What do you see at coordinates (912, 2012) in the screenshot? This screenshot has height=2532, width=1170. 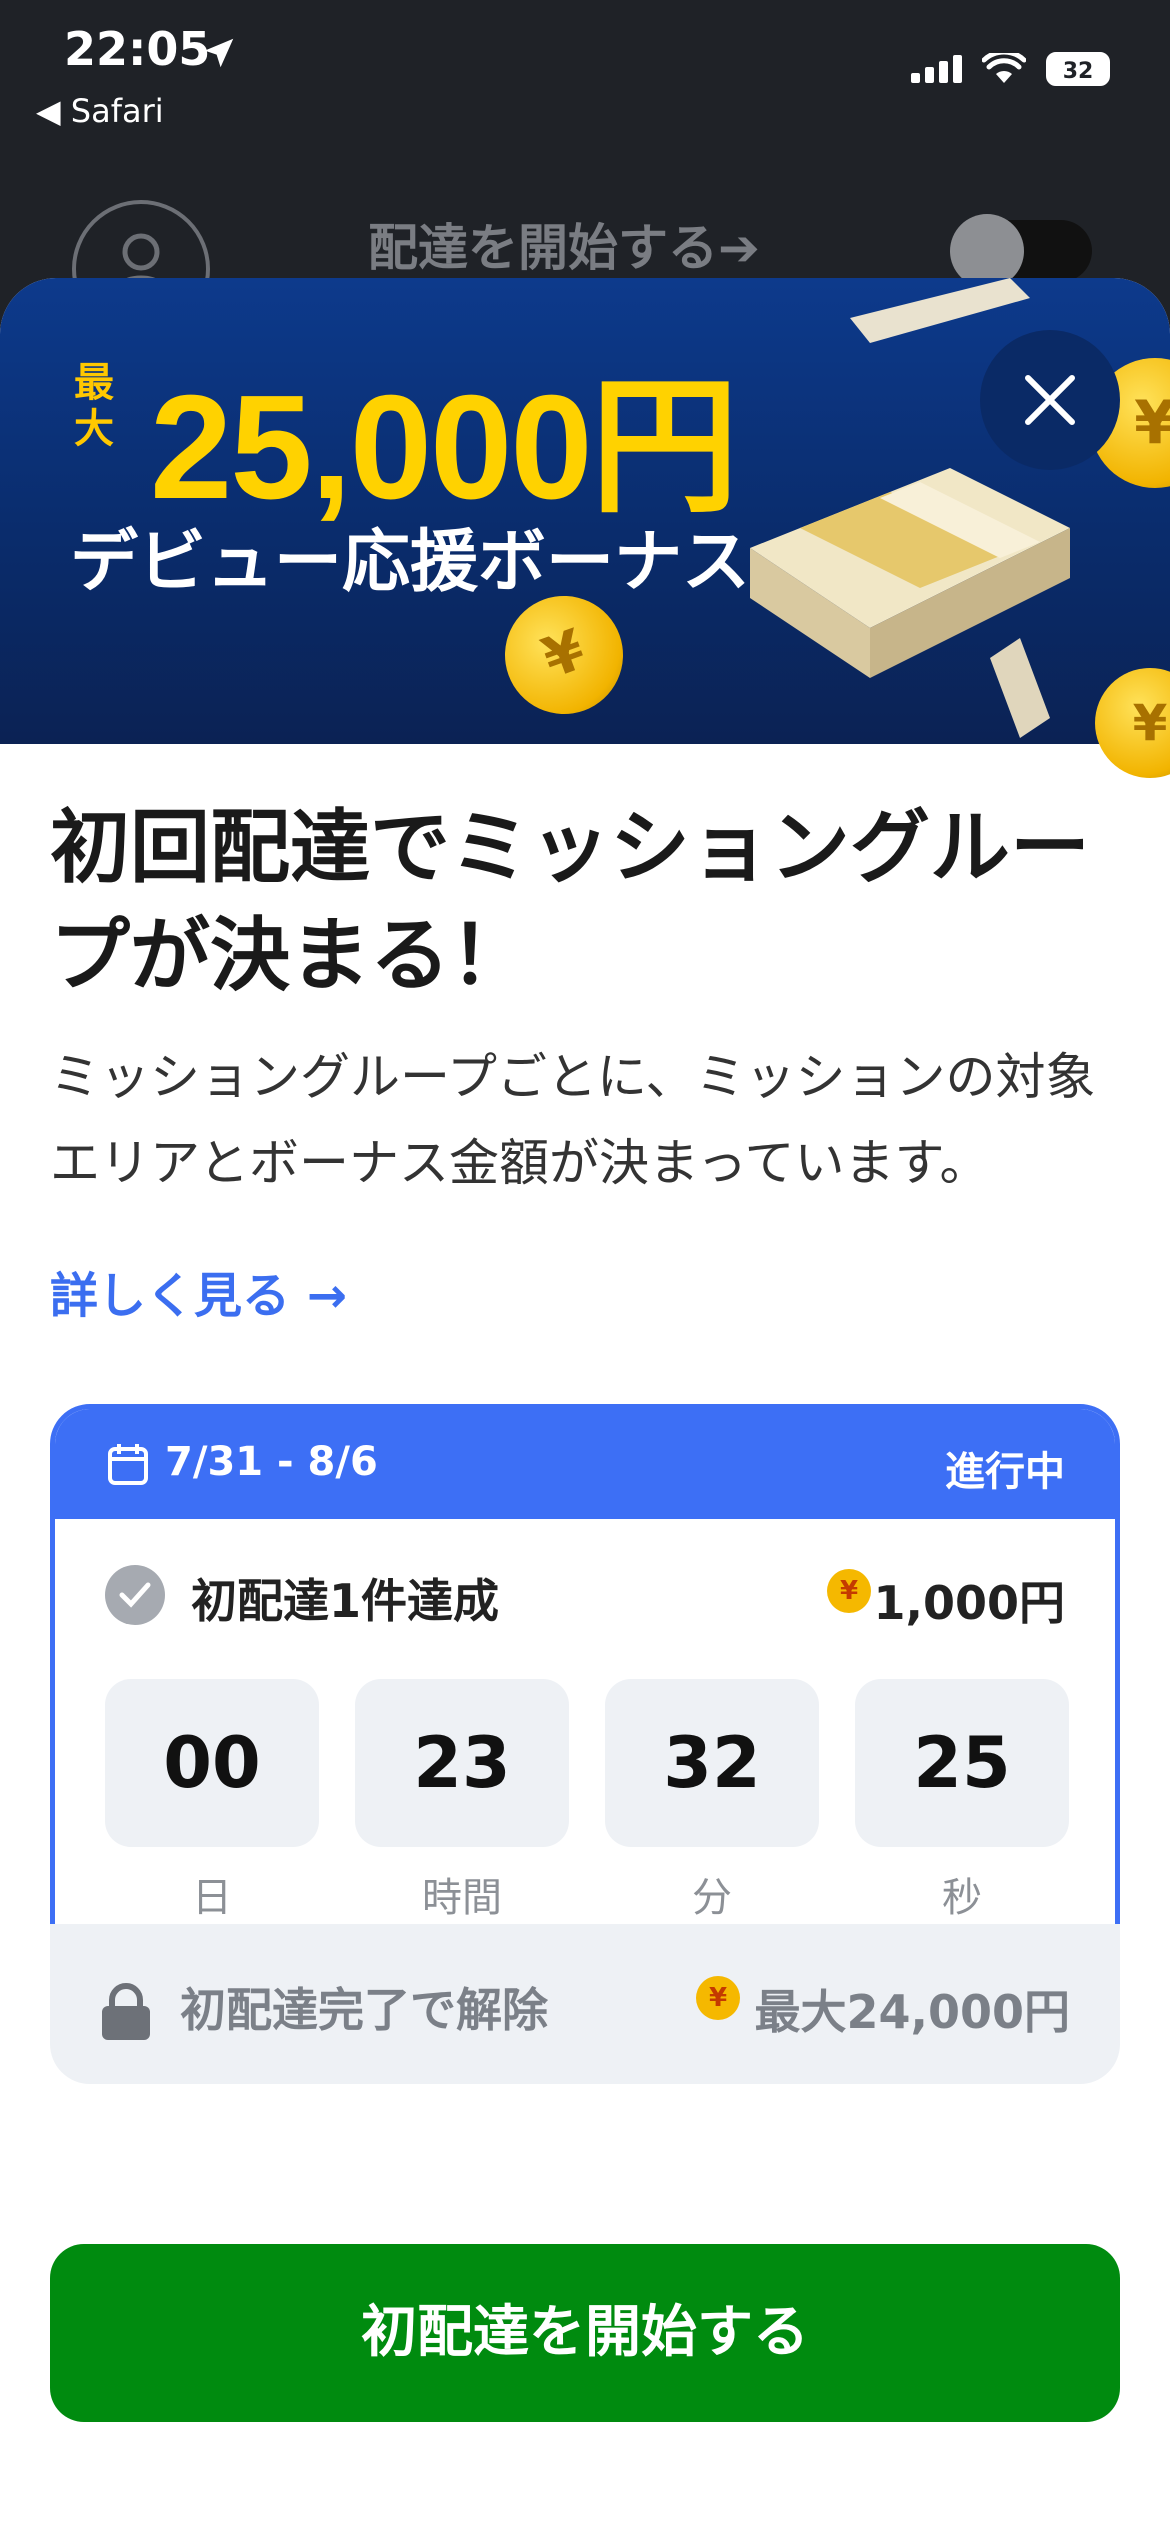 I see `locked-amount: 最大24,000円` at bounding box center [912, 2012].